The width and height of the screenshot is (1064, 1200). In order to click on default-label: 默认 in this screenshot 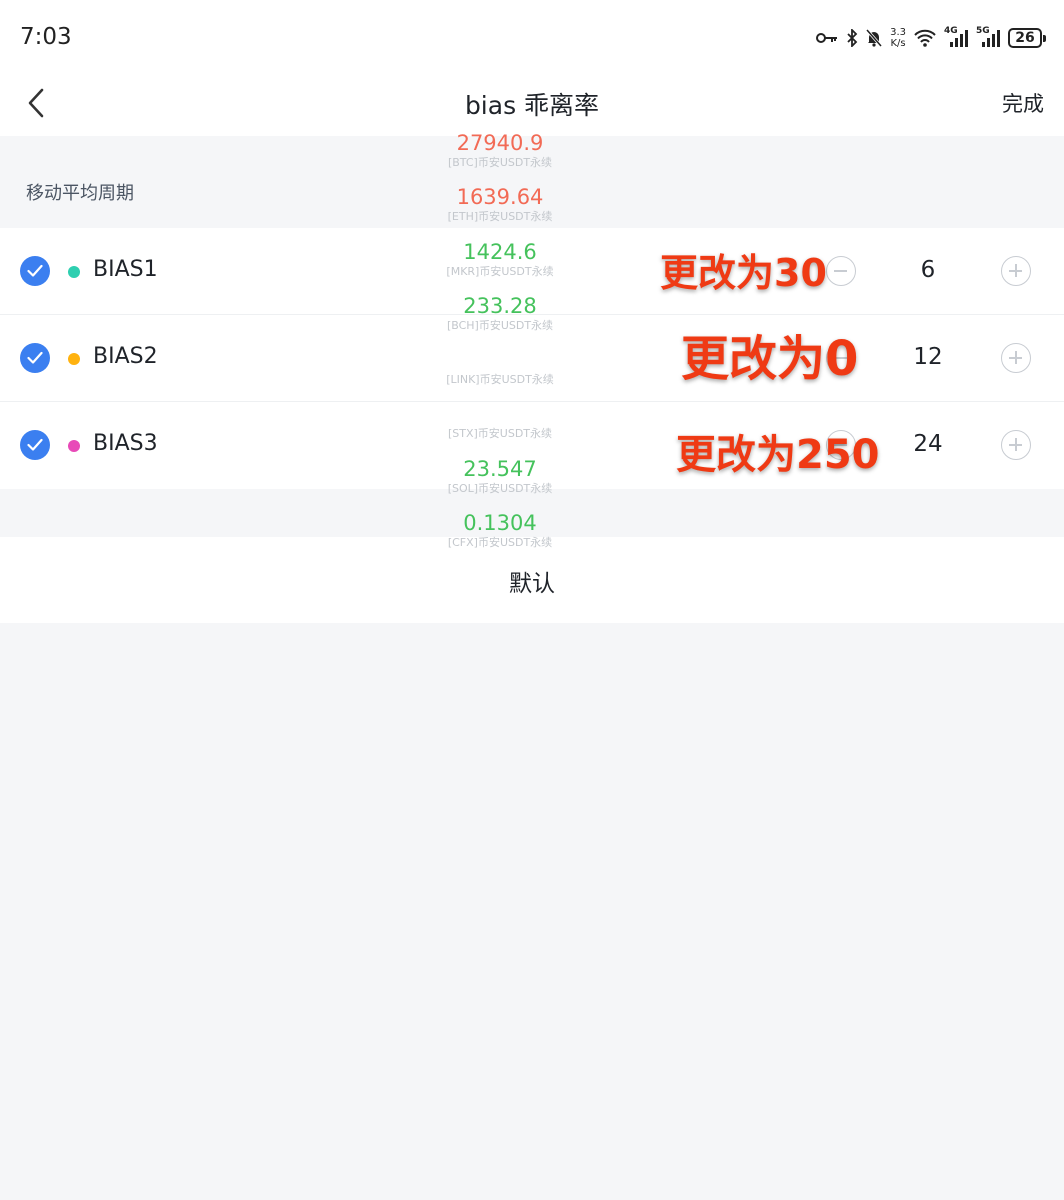, I will do `click(532, 584)`.